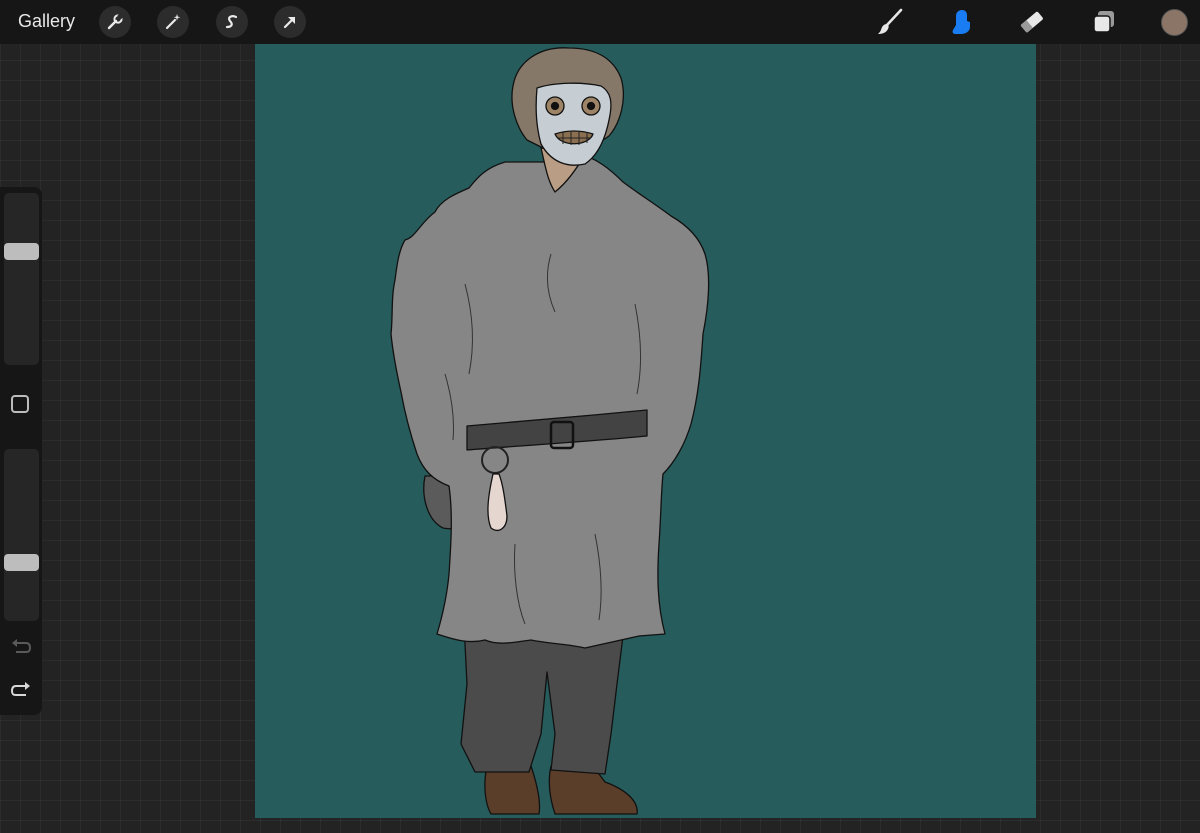 This screenshot has width=1200, height=833. I want to click on undo-button, so click(21, 647).